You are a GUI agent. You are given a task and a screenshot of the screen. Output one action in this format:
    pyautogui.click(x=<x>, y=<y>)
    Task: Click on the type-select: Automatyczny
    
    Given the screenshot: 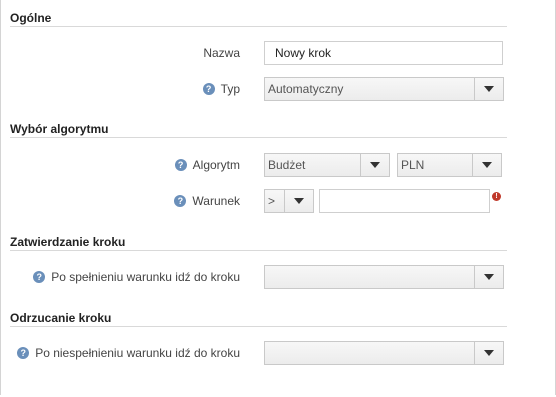 What is the action you would take?
    pyautogui.click(x=384, y=89)
    